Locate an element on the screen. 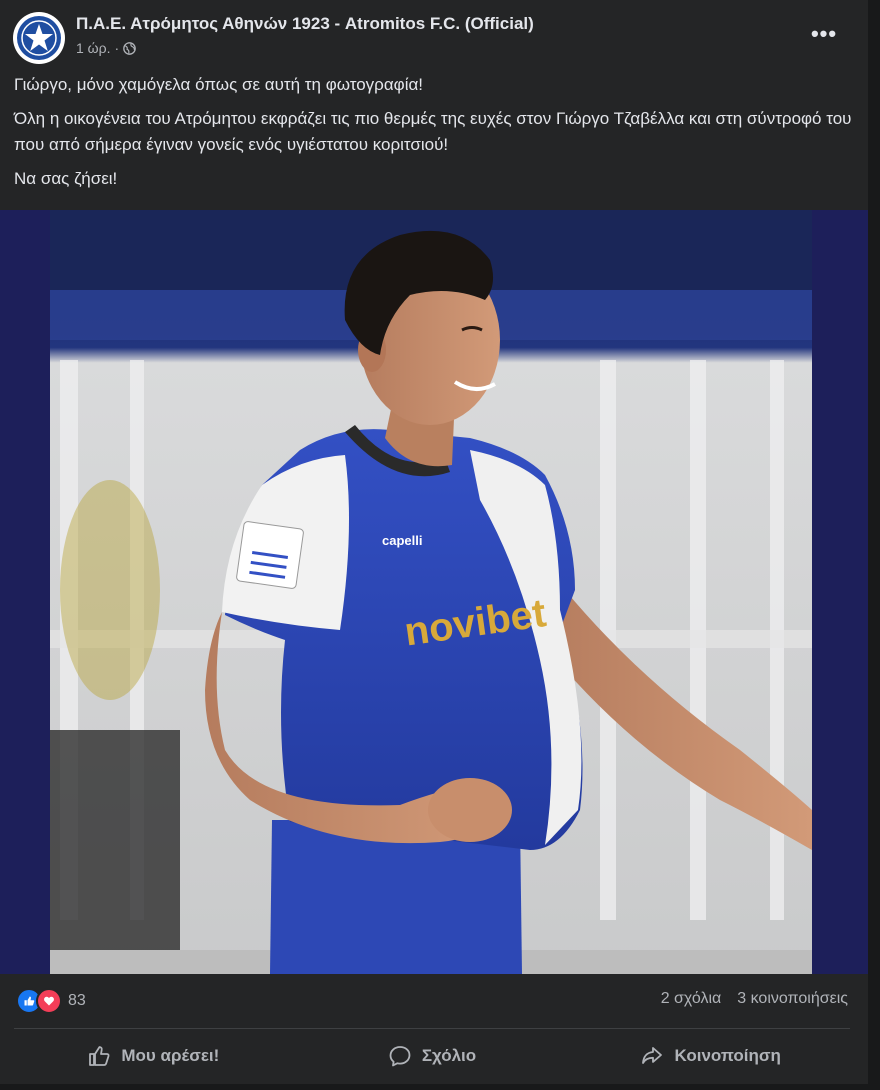  share-label: Κοινοποίηση is located at coordinates (727, 1055).